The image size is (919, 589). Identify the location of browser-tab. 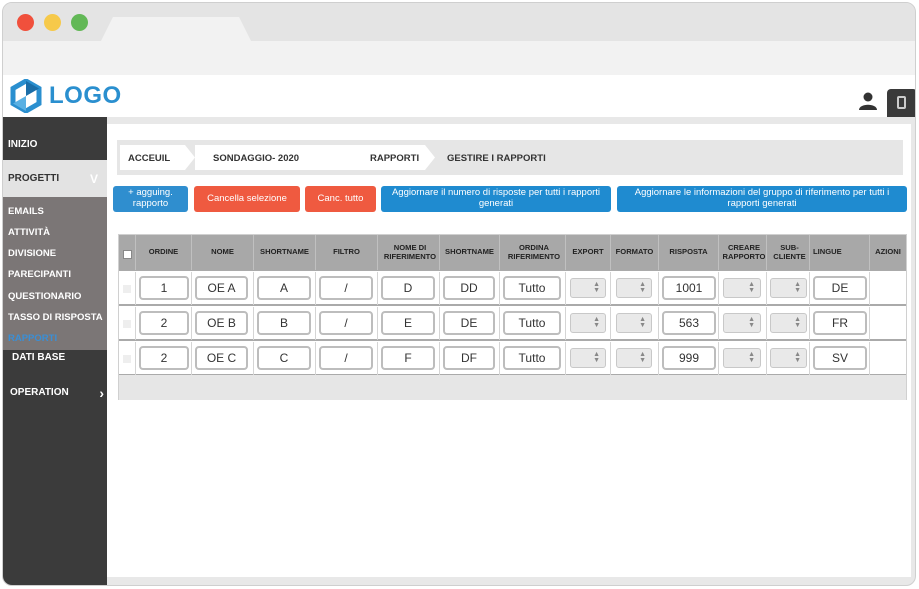
(176, 29).